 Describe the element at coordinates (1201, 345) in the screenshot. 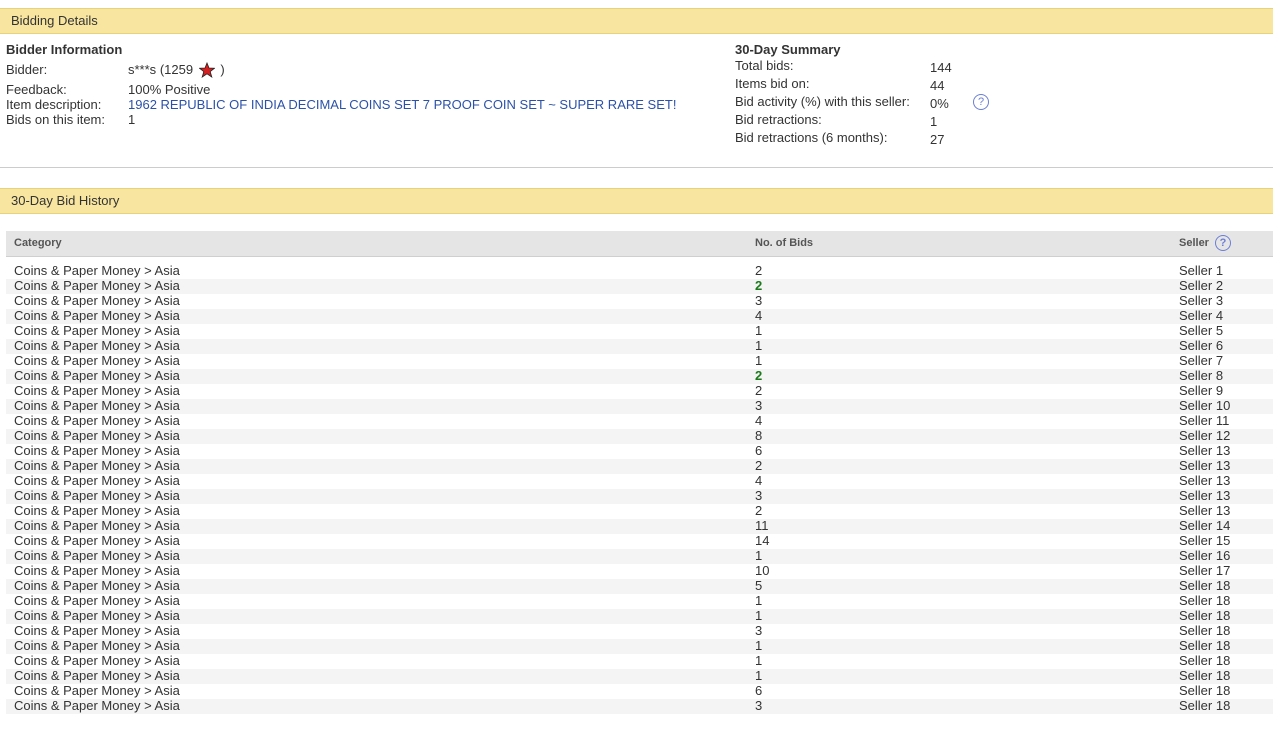

I see `seller-cell: Seller 6` at that location.